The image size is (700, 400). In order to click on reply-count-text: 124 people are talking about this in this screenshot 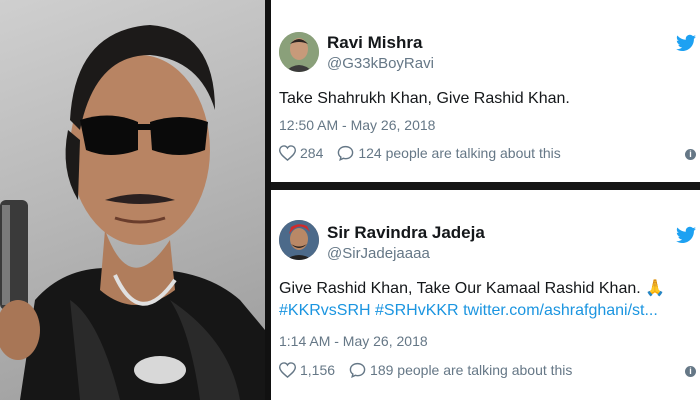, I will do `click(459, 153)`.